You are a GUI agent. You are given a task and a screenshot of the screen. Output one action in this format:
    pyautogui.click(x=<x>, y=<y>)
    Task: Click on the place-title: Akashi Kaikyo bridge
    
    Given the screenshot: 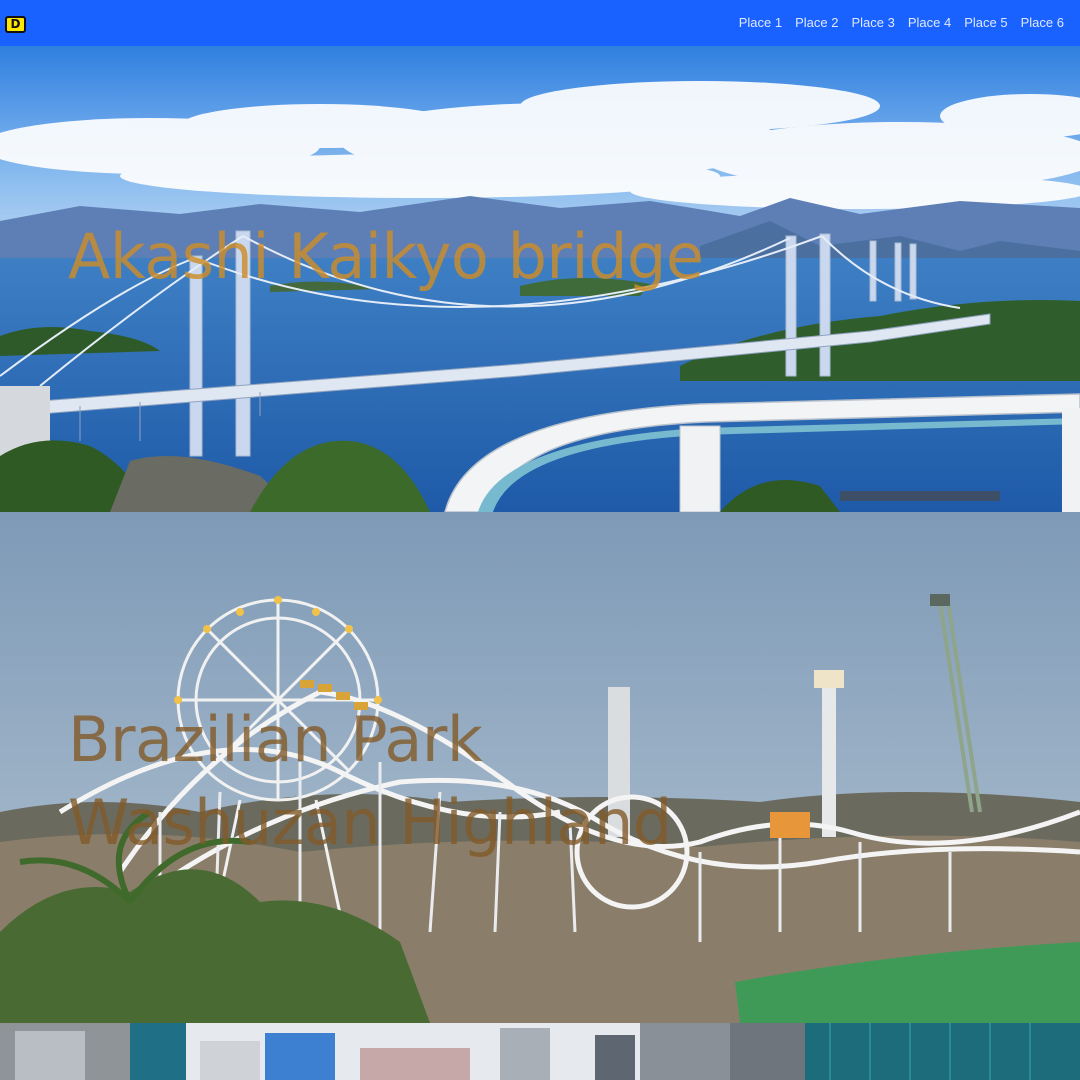 What is the action you would take?
    pyautogui.click(x=386, y=256)
    